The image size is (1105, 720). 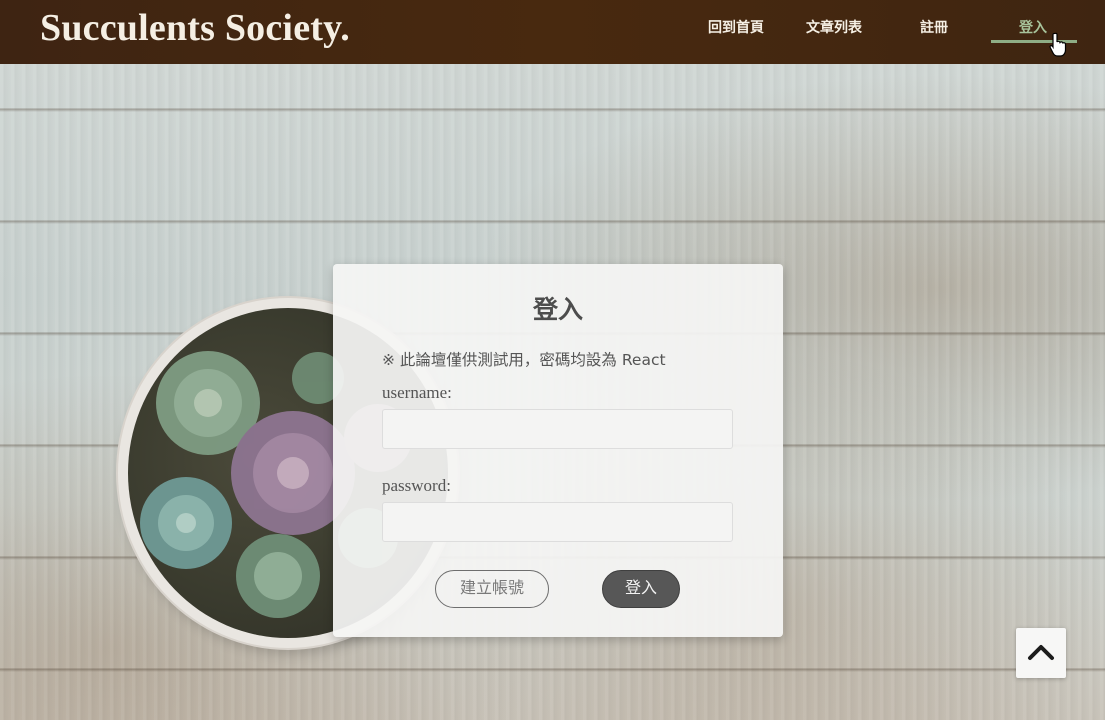 I want to click on password-input, so click(x=557, y=522).